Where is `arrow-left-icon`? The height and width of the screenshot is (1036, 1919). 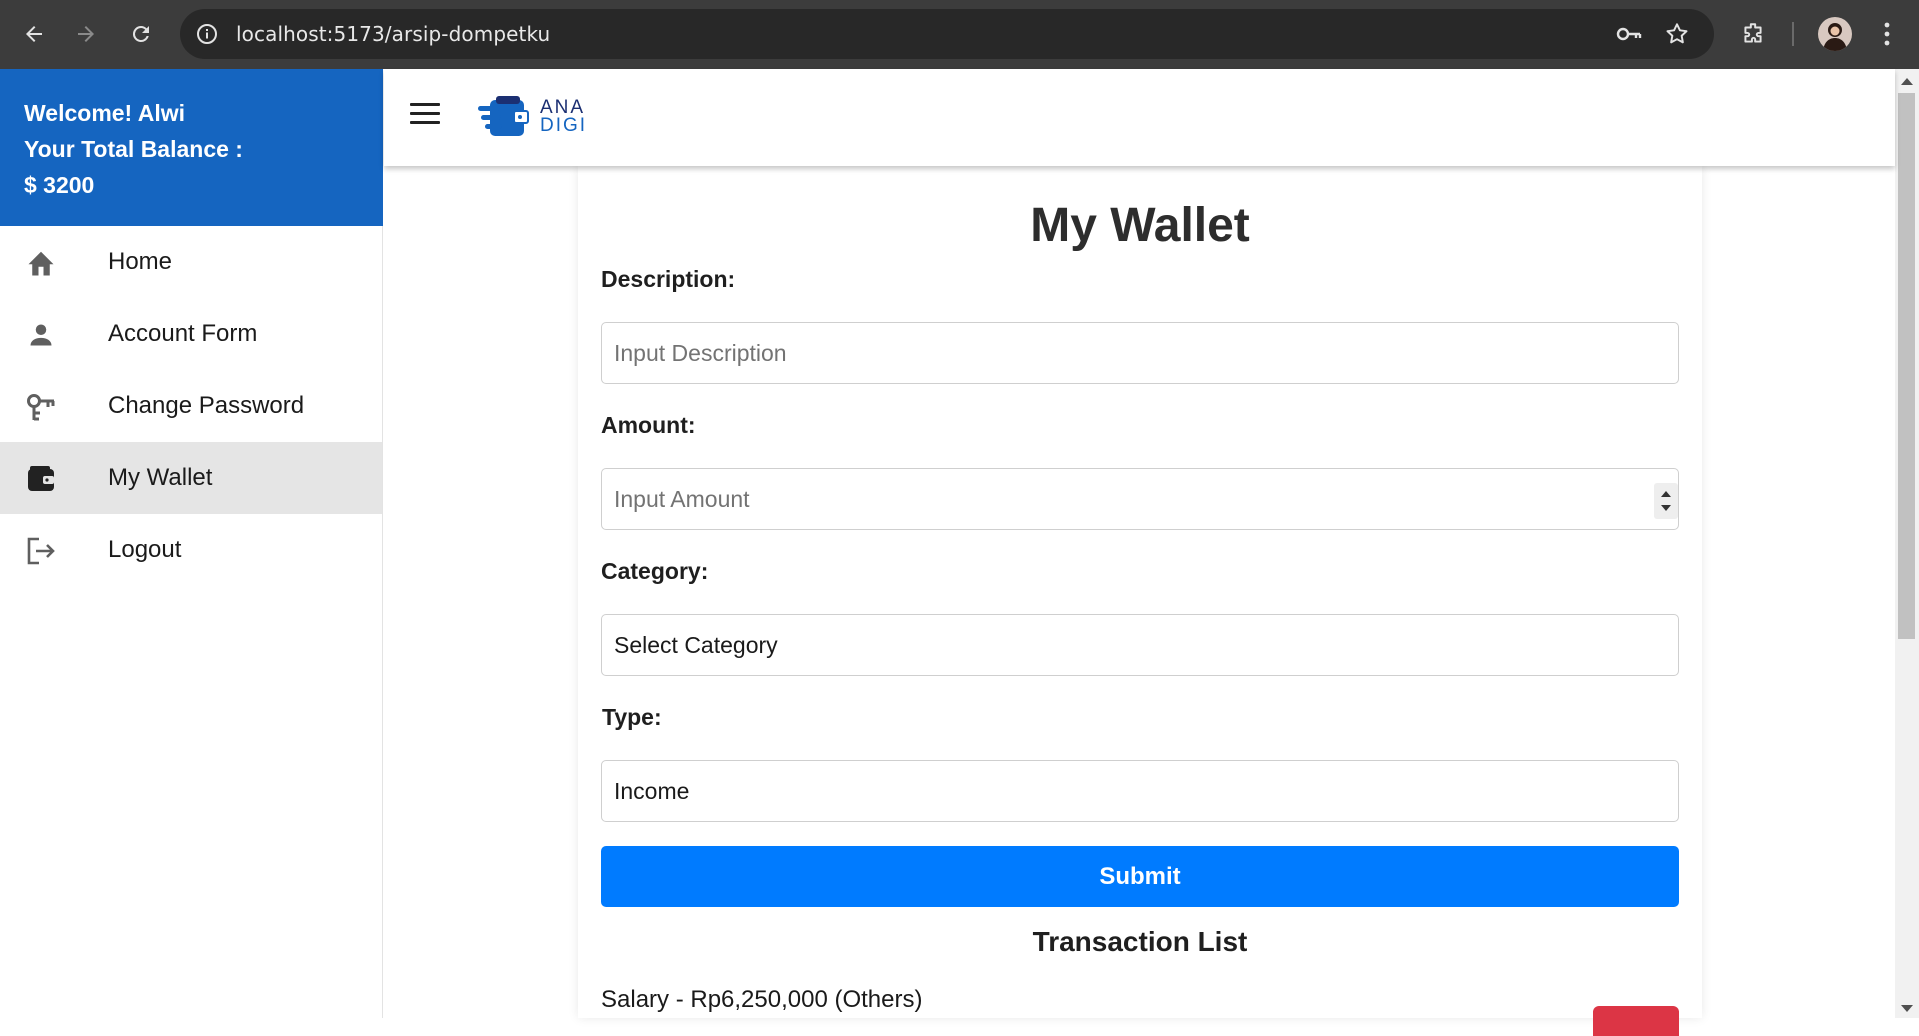 arrow-left-icon is located at coordinates (34, 34).